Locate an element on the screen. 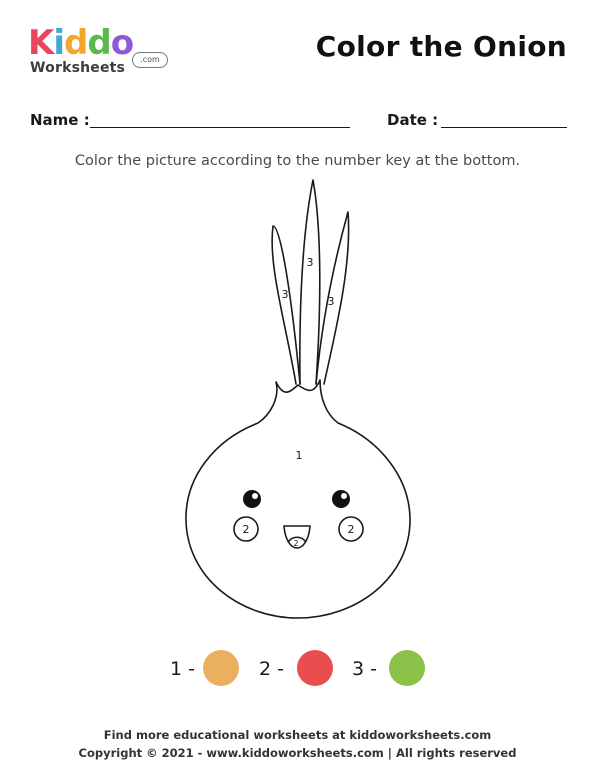  onion-leaf-left is located at coordinates (286, 305).